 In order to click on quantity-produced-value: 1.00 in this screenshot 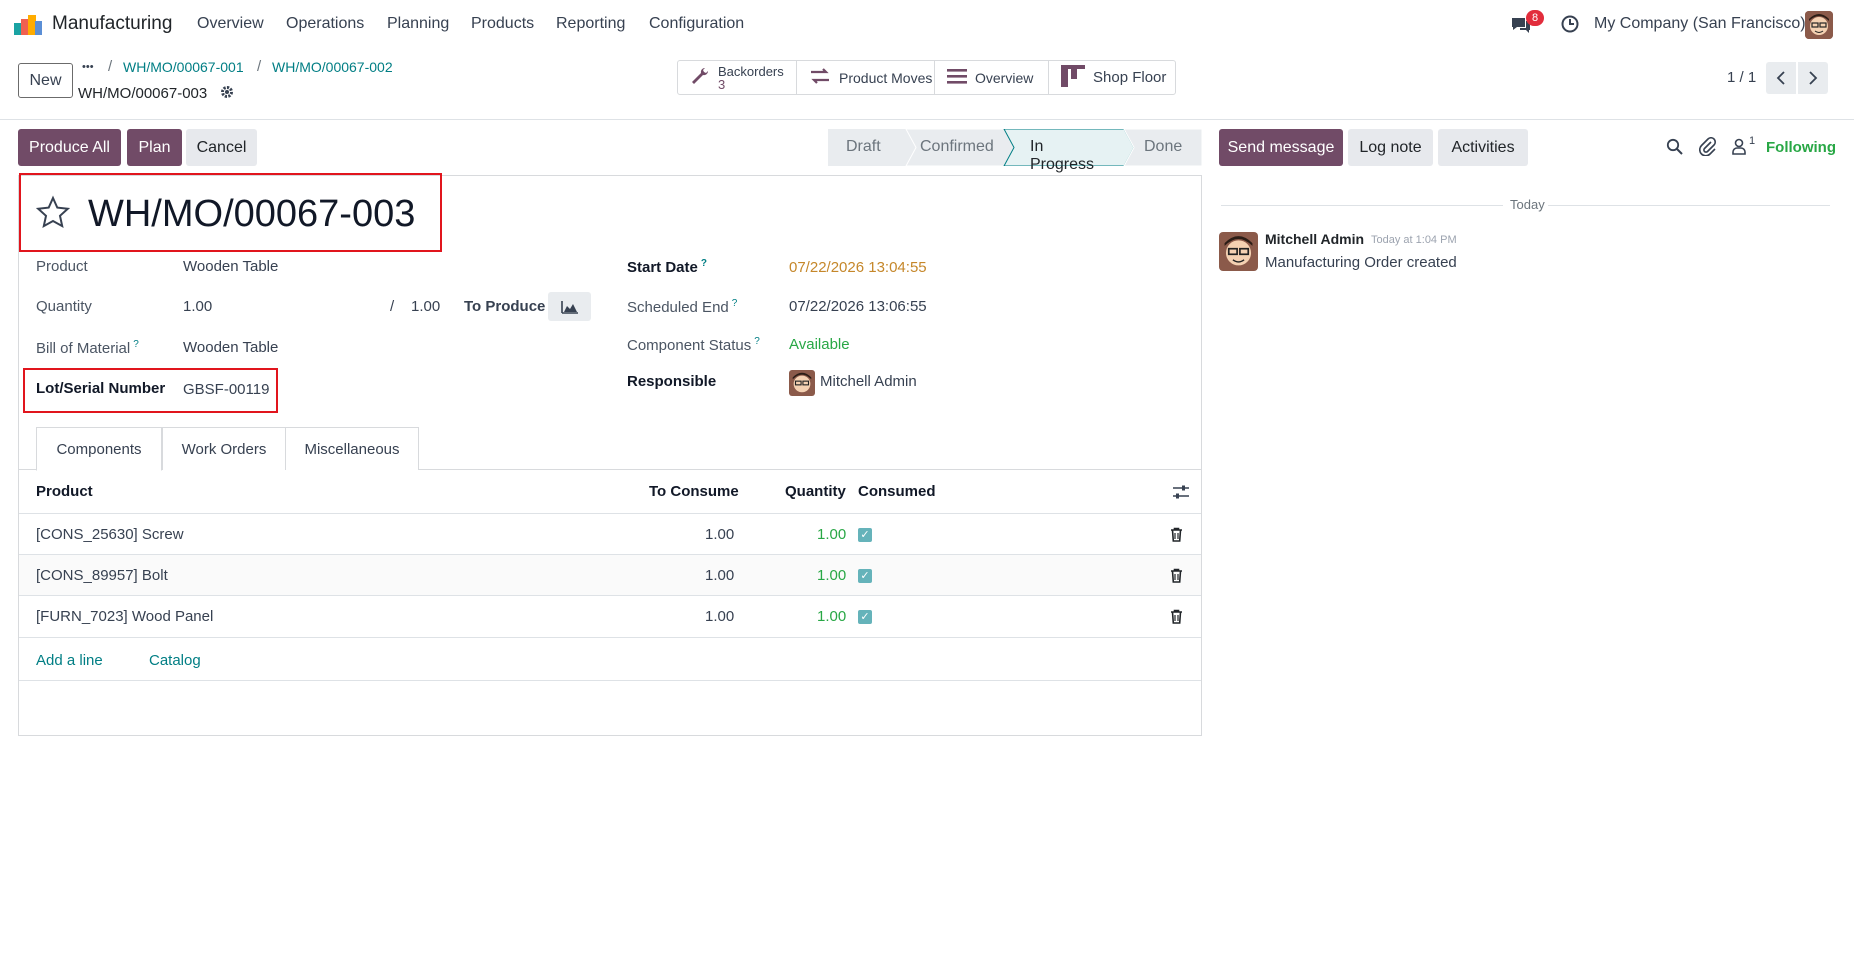, I will do `click(425, 306)`.